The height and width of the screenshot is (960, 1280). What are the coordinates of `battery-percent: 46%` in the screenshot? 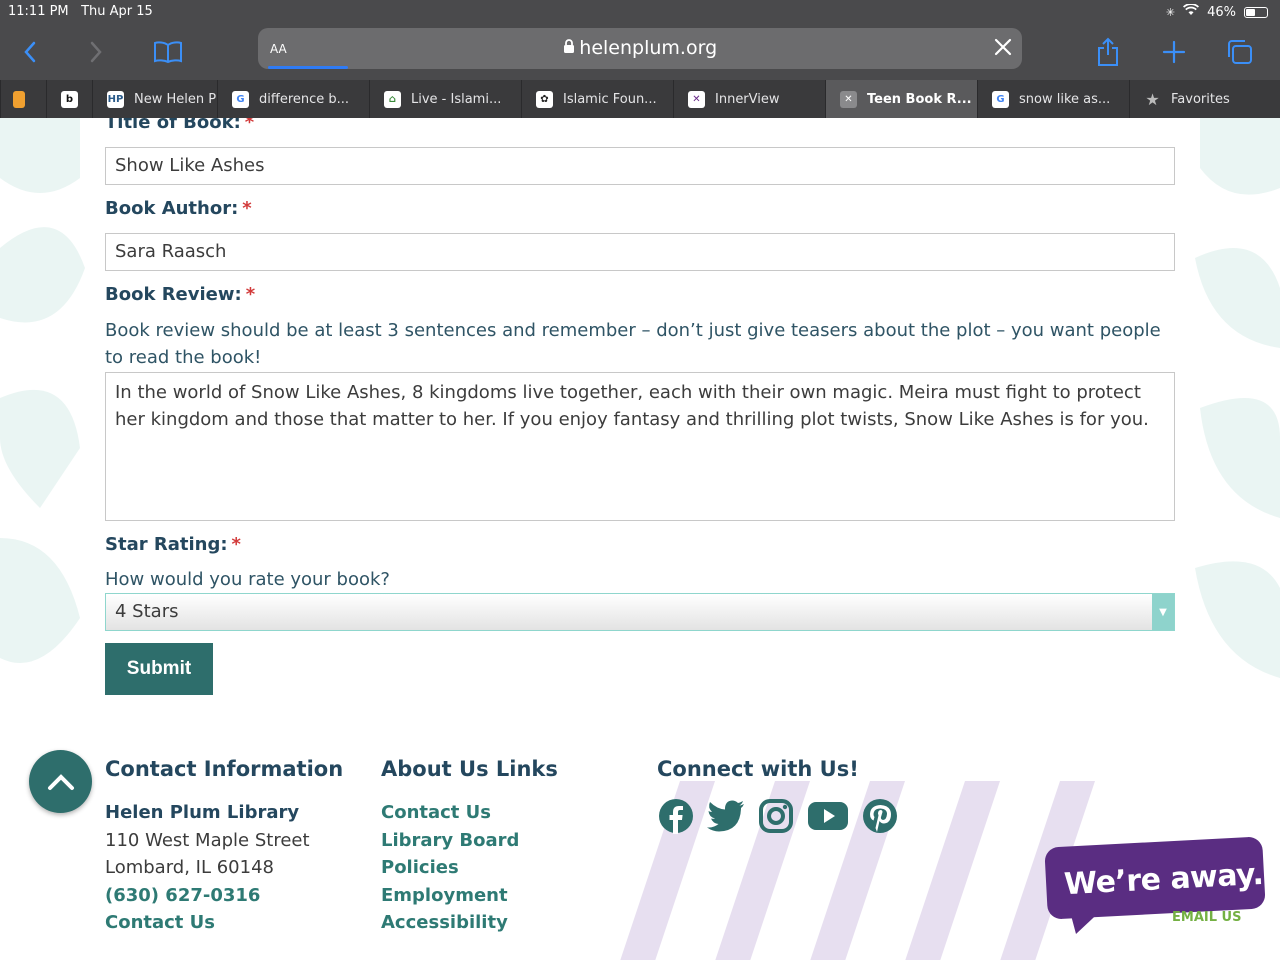 It's located at (1221, 12).